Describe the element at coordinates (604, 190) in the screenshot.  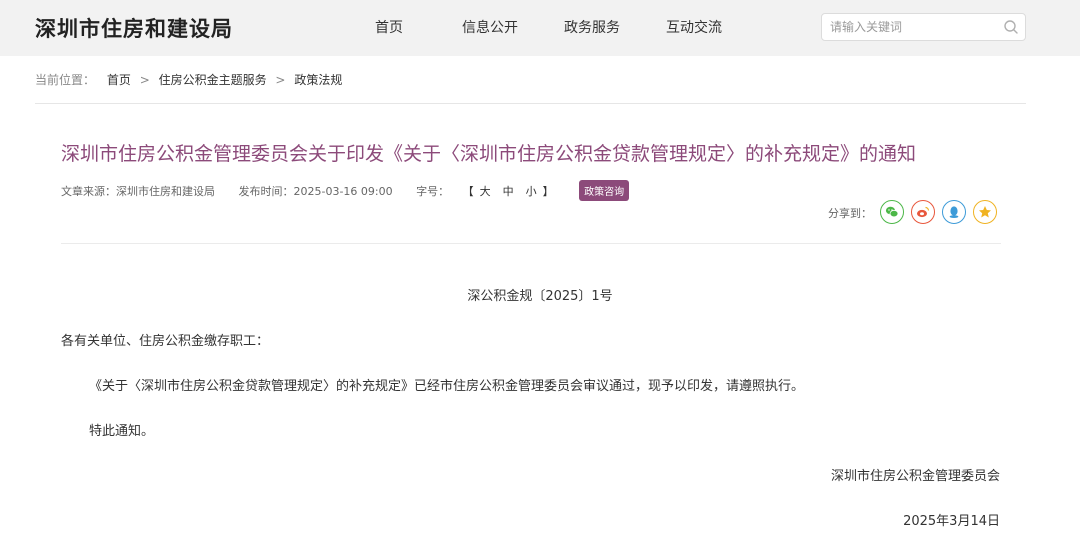
I see `category-badge: 政策咨询` at that location.